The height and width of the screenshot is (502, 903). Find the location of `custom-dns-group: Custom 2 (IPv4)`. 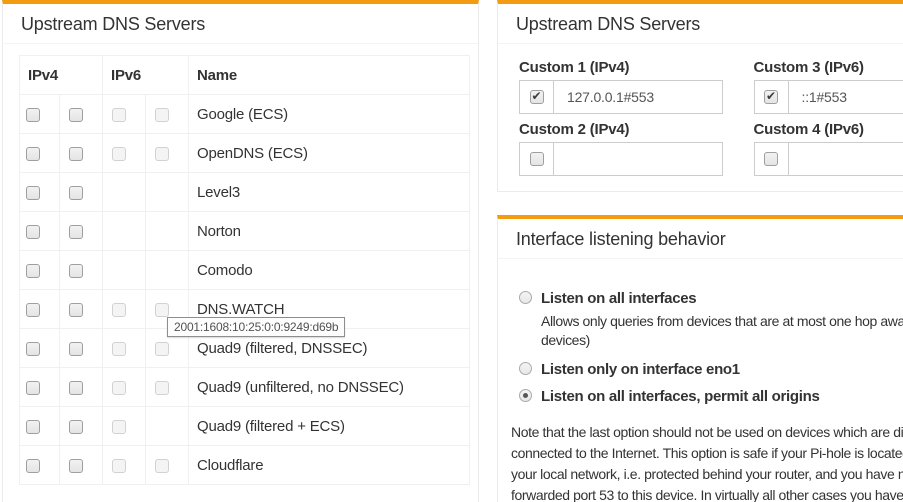

custom-dns-group: Custom 2 (IPv4) is located at coordinates (621, 148).